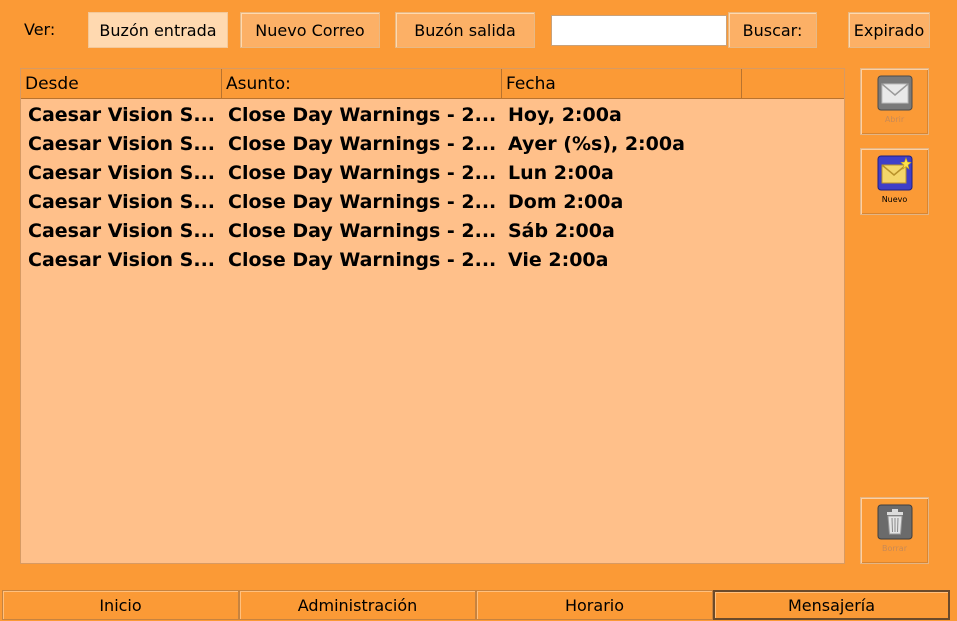 This screenshot has width=957, height=621. What do you see at coordinates (894, 522) in the screenshot?
I see `trash-icon` at bounding box center [894, 522].